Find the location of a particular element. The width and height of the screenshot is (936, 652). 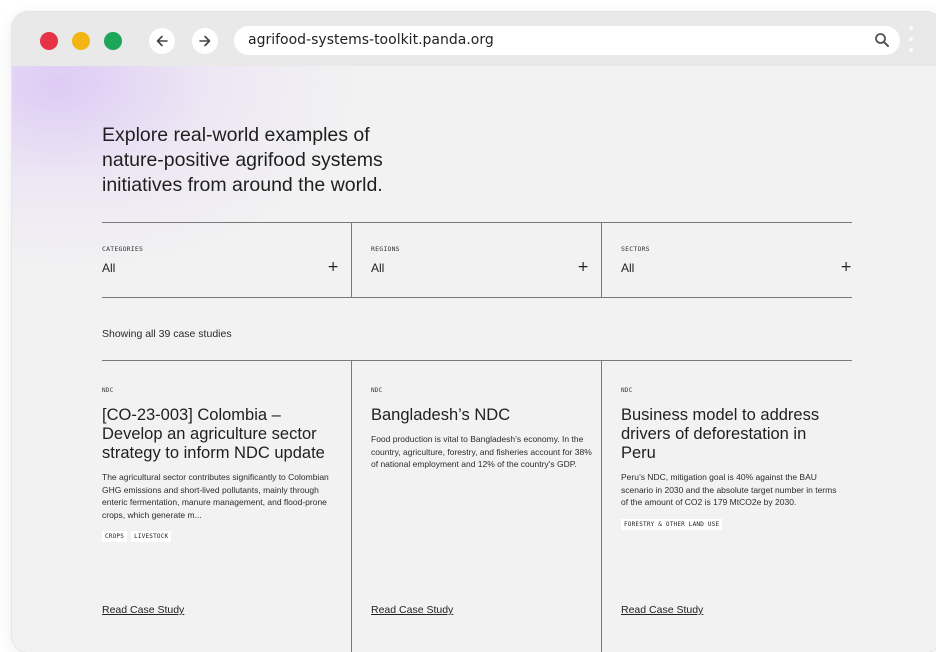

filter-categories: CATEGORIES All + is located at coordinates (226, 260).